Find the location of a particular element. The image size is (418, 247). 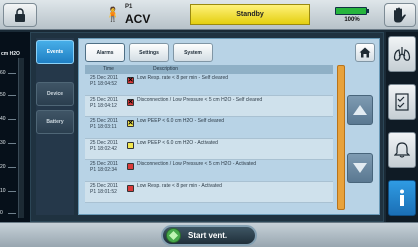

scroll-down-button is located at coordinates (360, 168).